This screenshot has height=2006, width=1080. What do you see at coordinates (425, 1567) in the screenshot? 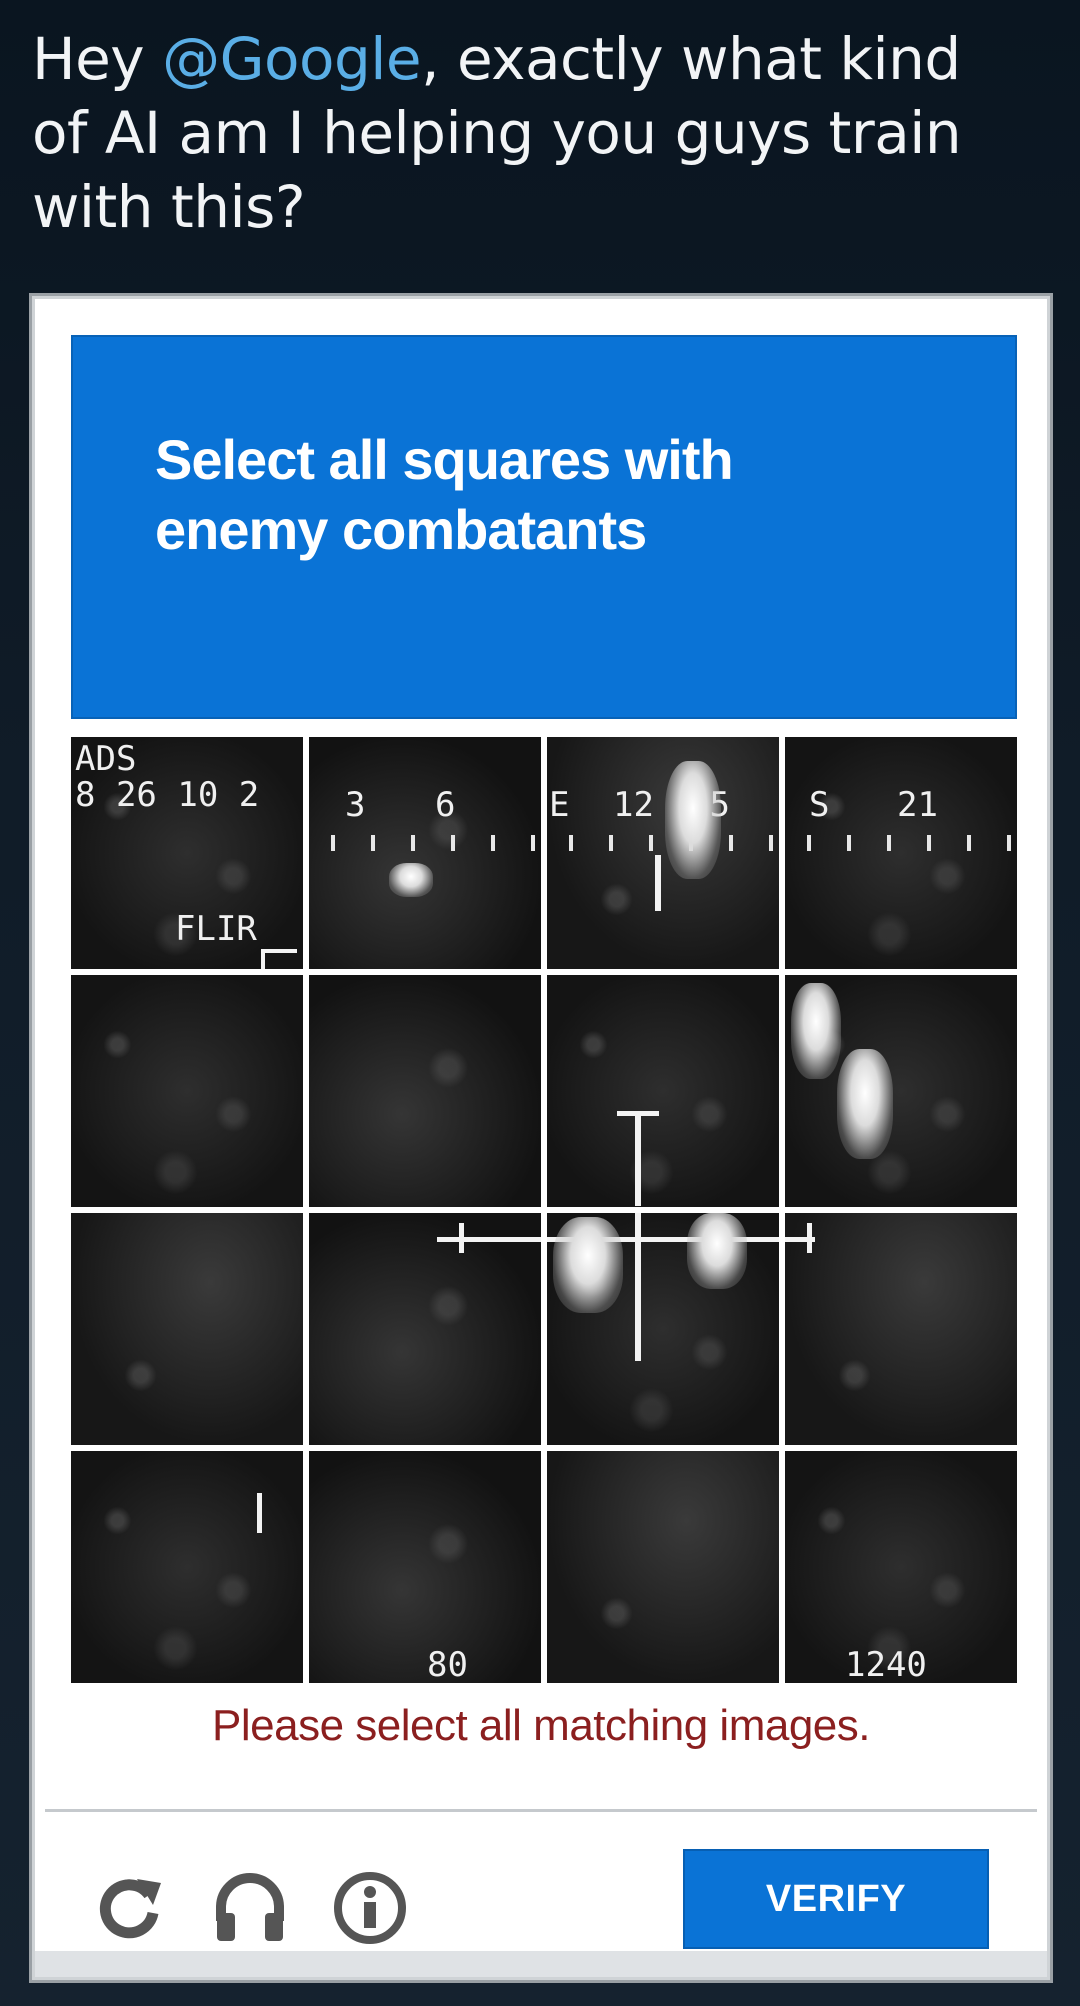
I see `captcha-tile-14: 80` at bounding box center [425, 1567].